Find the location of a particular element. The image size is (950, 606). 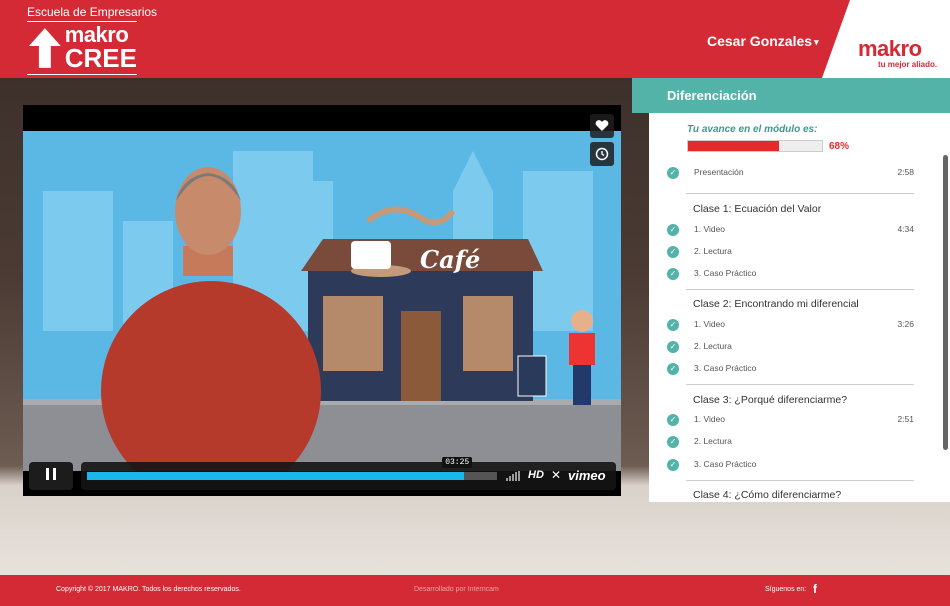

lesson-item: ✓ Presentación 2:58 is located at coordinates (790, 174).